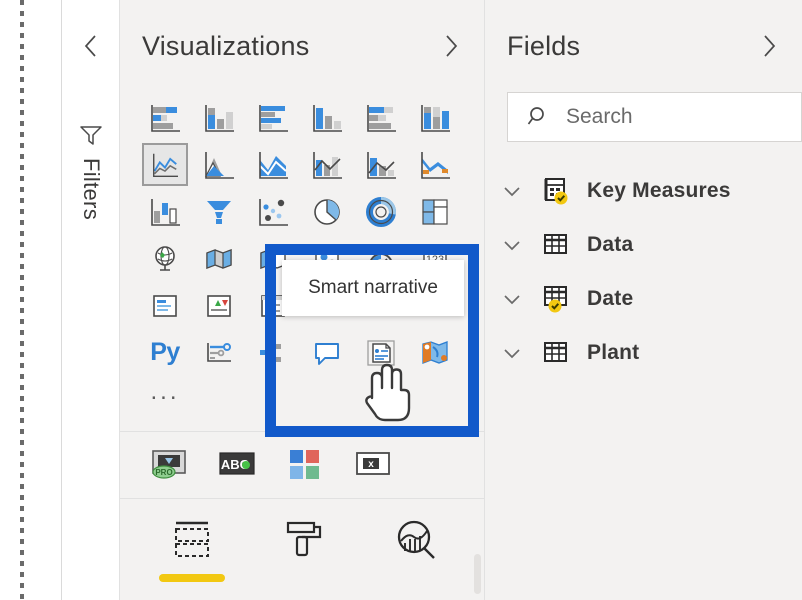  What do you see at coordinates (610, 244) in the screenshot?
I see `field-table-label: Data` at bounding box center [610, 244].